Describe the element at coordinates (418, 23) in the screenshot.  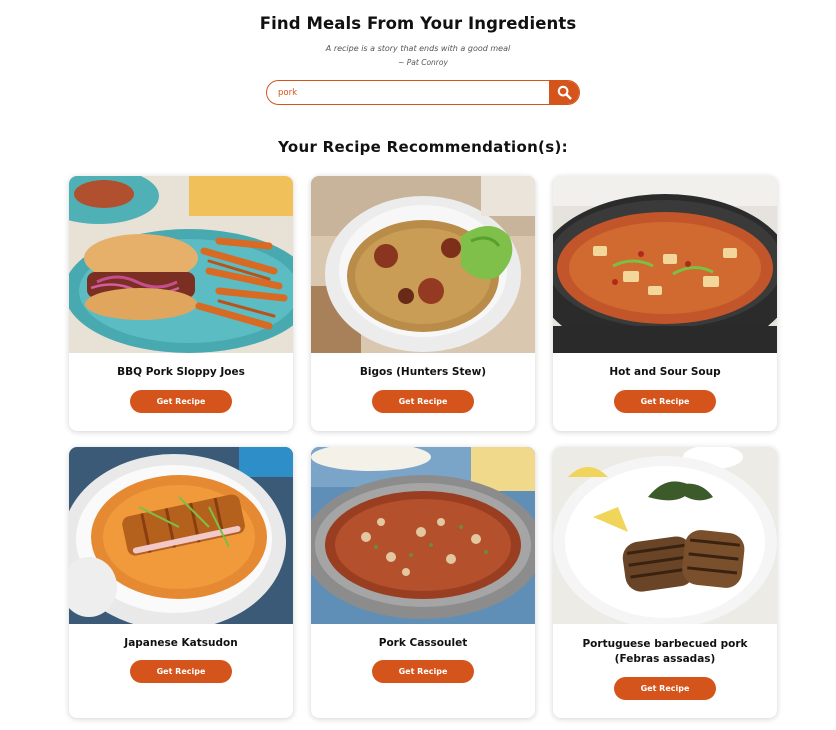
I see `page-title: Find Meals From Your Ingredients` at that location.